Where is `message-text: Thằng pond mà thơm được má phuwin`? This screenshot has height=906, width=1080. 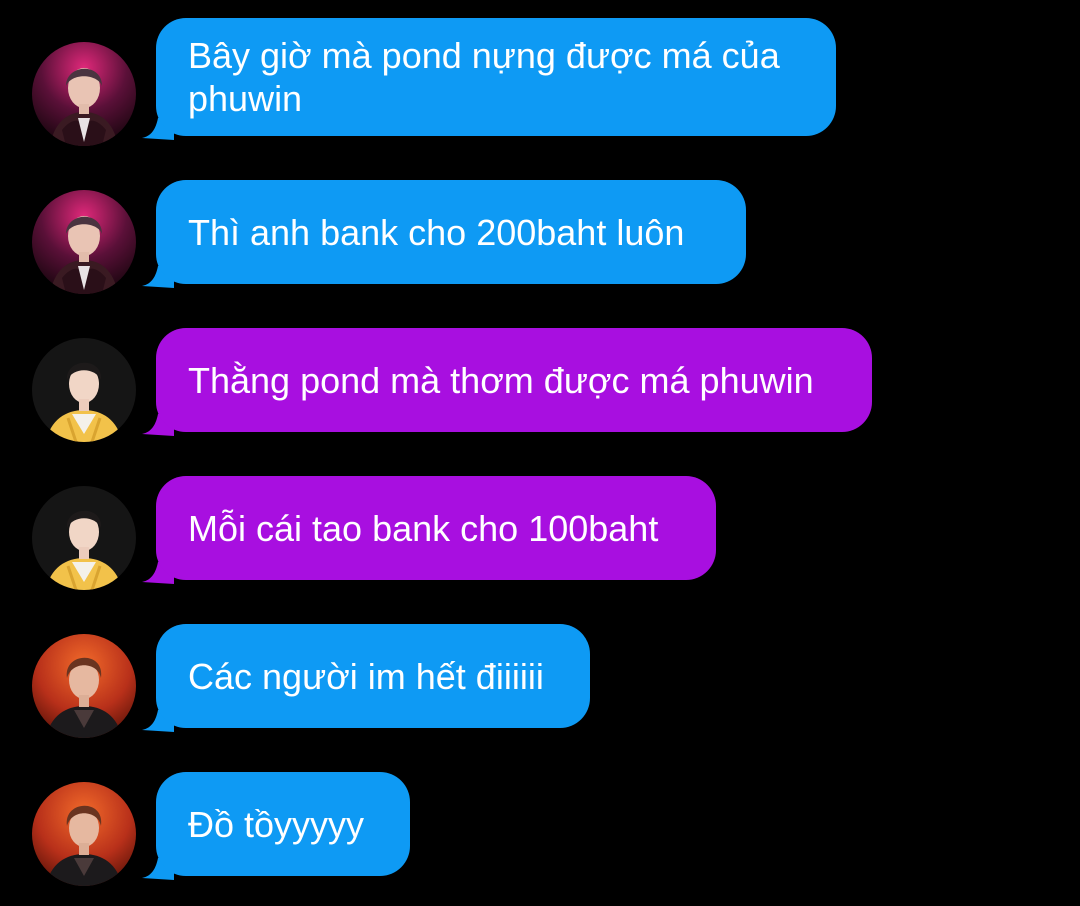
message-text: Thằng pond mà thơm được má phuwin is located at coordinates (501, 380).